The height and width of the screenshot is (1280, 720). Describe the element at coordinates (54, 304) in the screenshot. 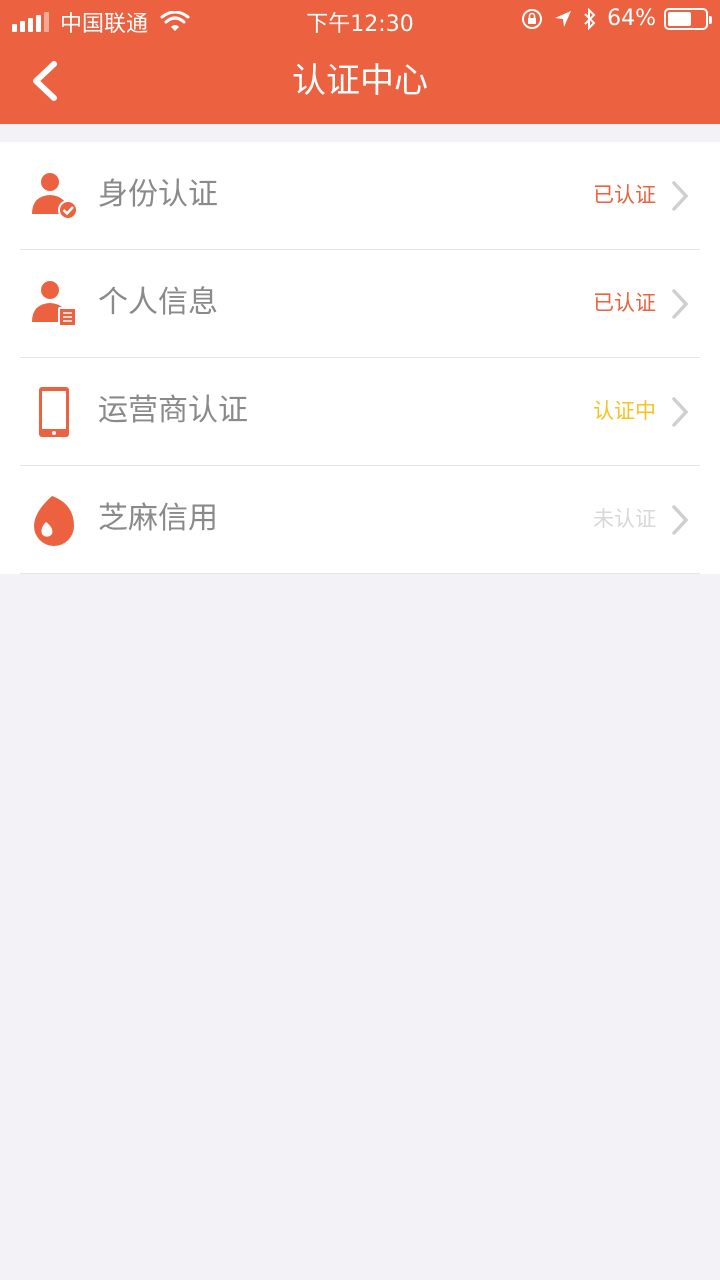

I see `user-document-icon` at that location.